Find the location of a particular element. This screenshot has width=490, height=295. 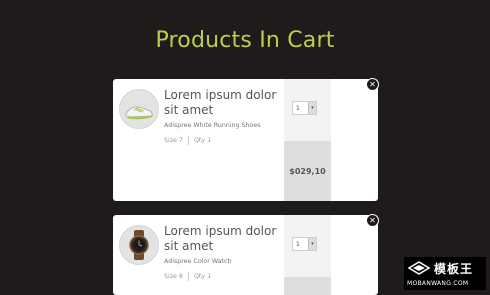

watermark-text: 模板王 is located at coordinates (454, 269).